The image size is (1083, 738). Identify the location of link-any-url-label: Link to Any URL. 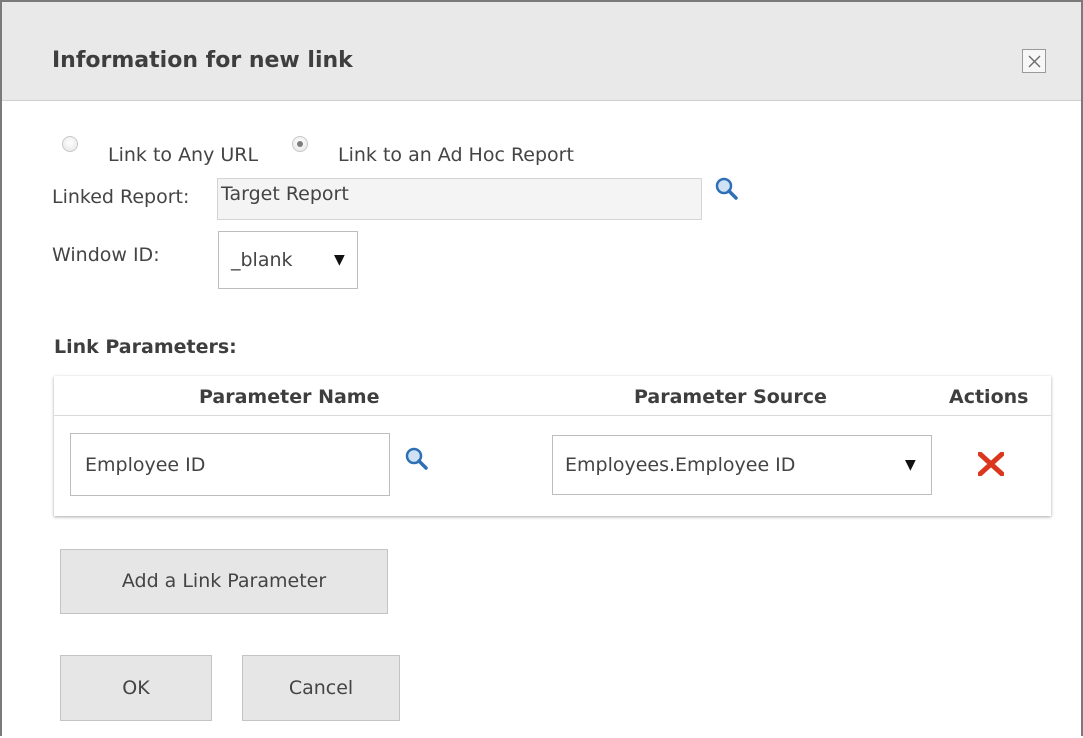
(183, 155).